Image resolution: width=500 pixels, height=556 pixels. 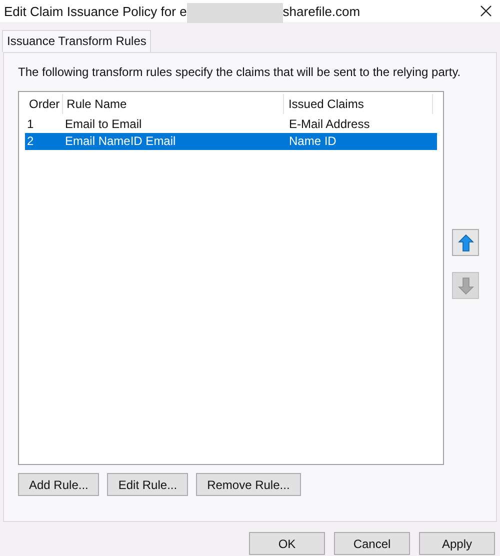 I want to click on dialog-button: Cancel, so click(x=372, y=543).